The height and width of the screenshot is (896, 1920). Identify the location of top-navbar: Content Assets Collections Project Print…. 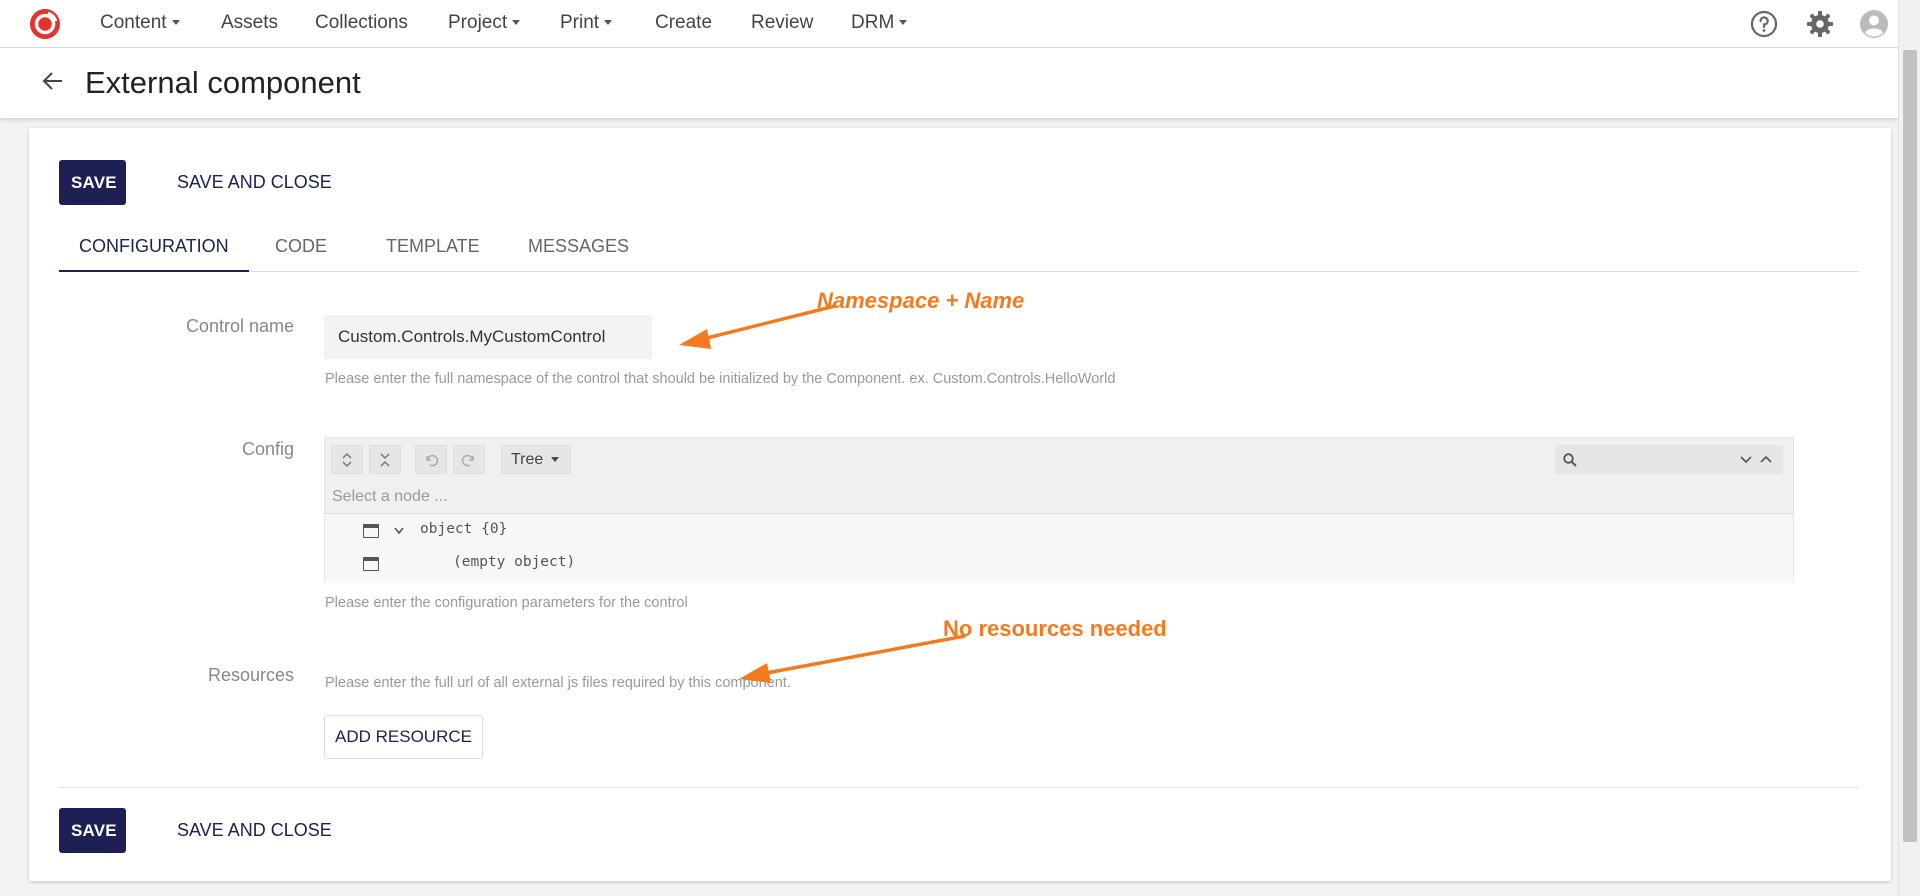
(949, 24).